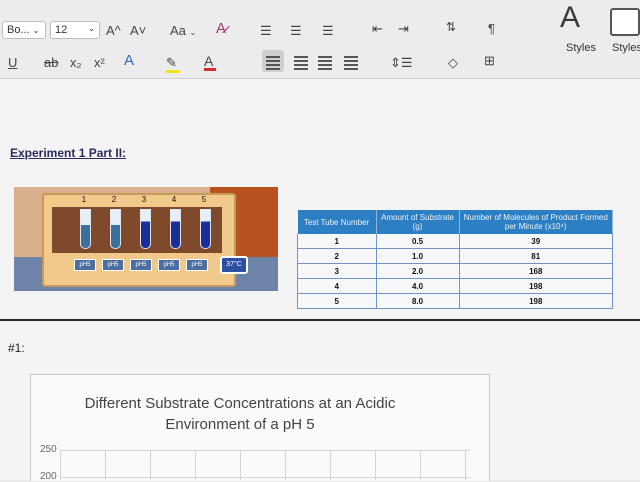 This screenshot has height=482, width=640. I want to click on tube-number: 4, so click(174, 199).